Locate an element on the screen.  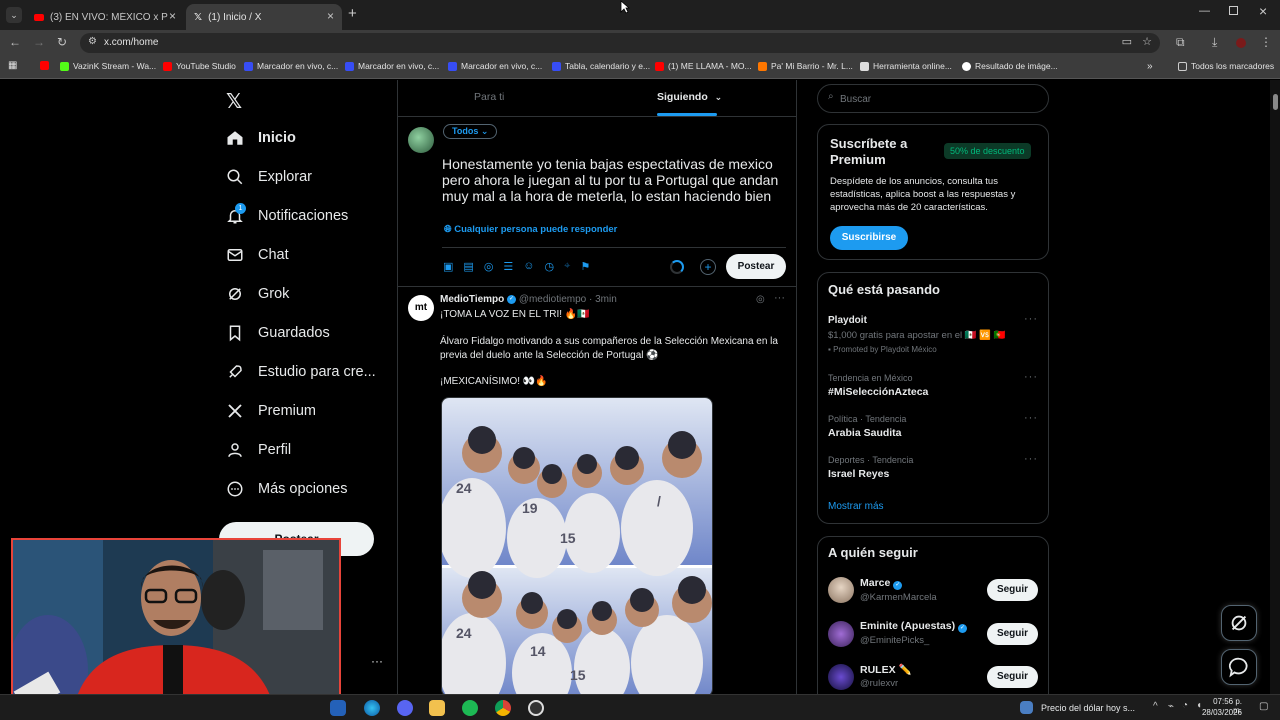
close-window-button: × is located at coordinates (1263, 11).